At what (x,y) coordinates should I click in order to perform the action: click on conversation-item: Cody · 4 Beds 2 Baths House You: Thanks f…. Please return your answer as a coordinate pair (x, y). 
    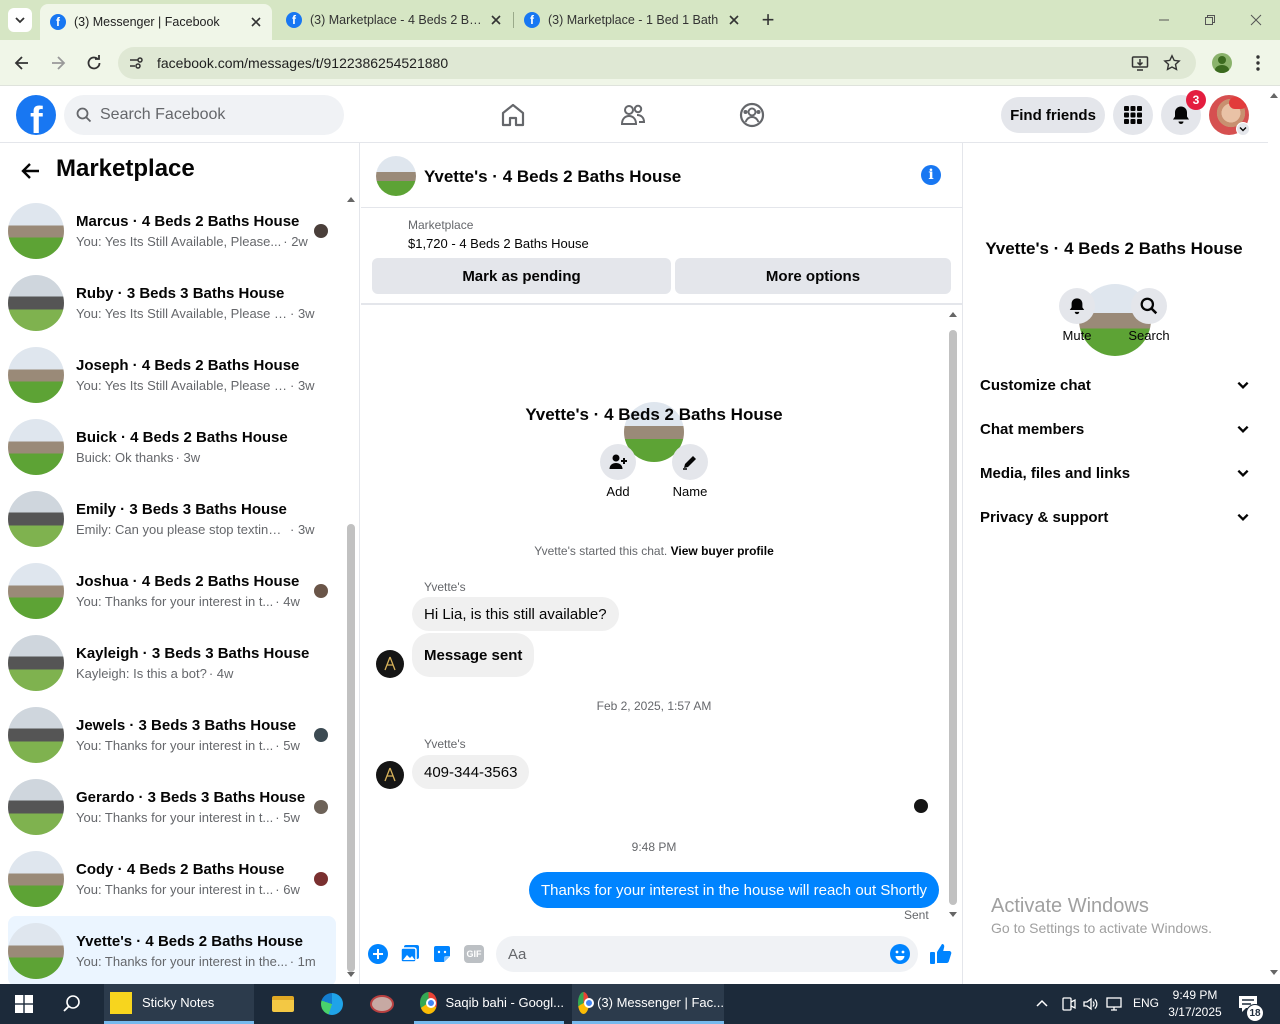
    Looking at the image, I should click on (172, 879).